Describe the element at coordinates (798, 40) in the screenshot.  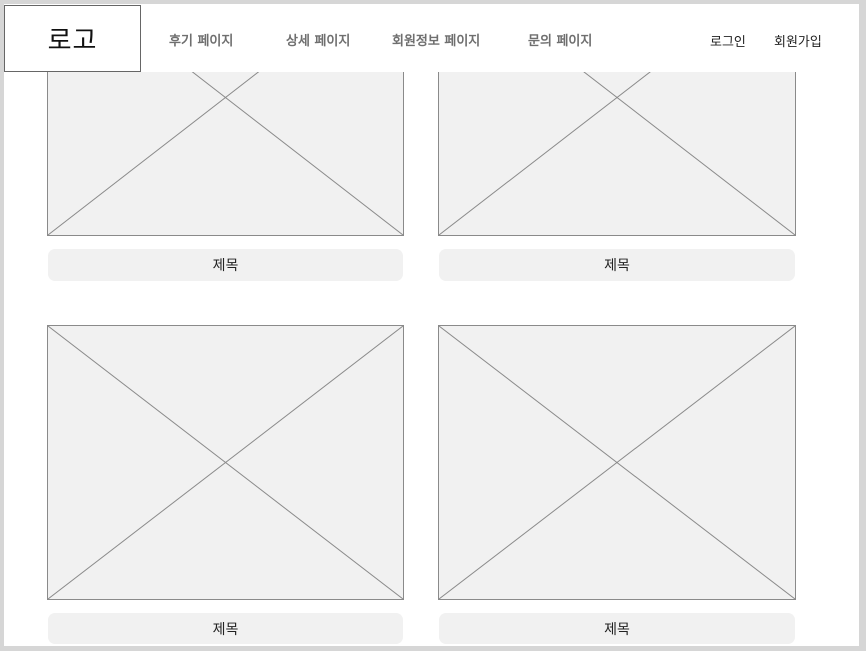
I see `signup-link: 회원가입` at that location.